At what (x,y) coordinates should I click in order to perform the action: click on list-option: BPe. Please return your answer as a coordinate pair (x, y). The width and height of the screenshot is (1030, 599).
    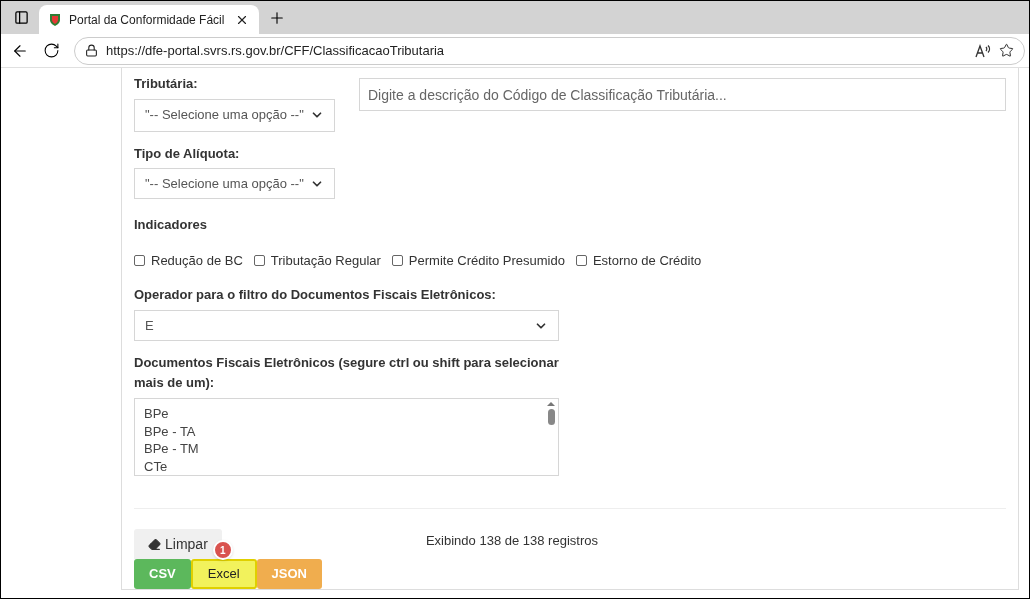
    Looking at the image, I should click on (344, 414).